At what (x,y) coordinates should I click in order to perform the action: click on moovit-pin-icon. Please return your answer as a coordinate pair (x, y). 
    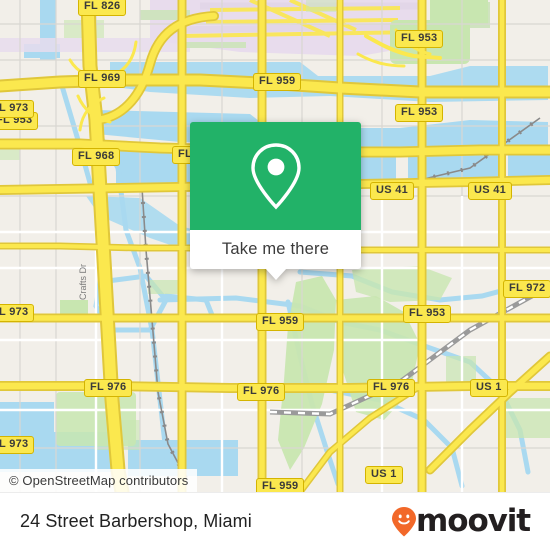
    Looking at the image, I should click on (404, 521).